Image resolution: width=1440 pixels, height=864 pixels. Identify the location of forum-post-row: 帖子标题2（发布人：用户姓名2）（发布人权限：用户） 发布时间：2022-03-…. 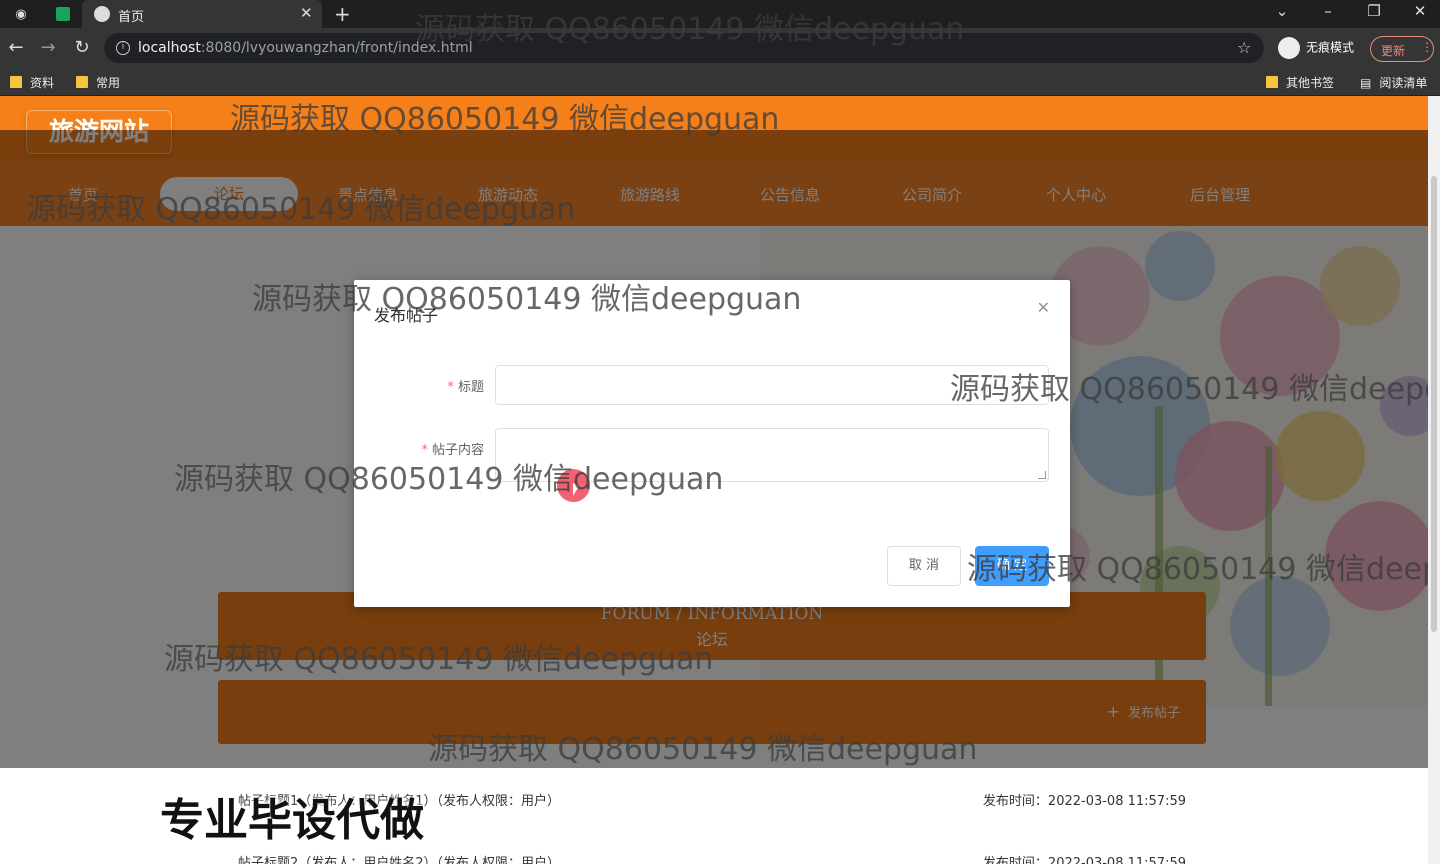
(712, 858).